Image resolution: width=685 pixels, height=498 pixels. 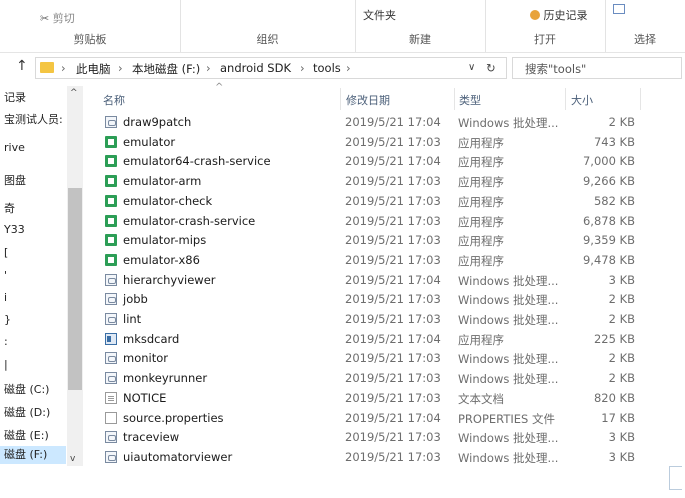 I want to click on scroll-up-icon: ^, so click(x=74, y=93).